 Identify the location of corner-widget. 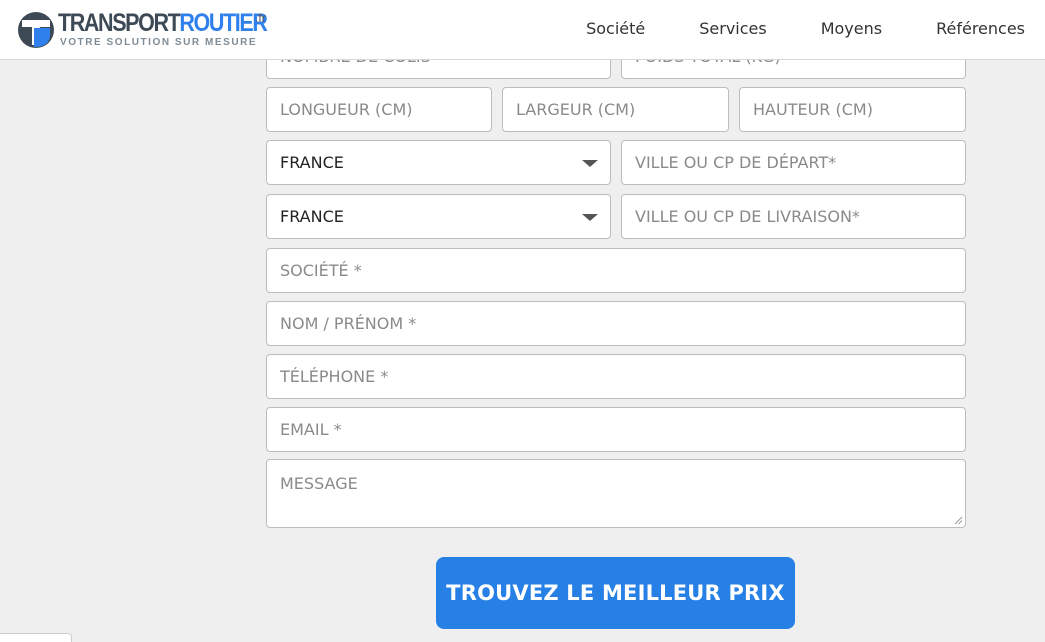
(36, 637).